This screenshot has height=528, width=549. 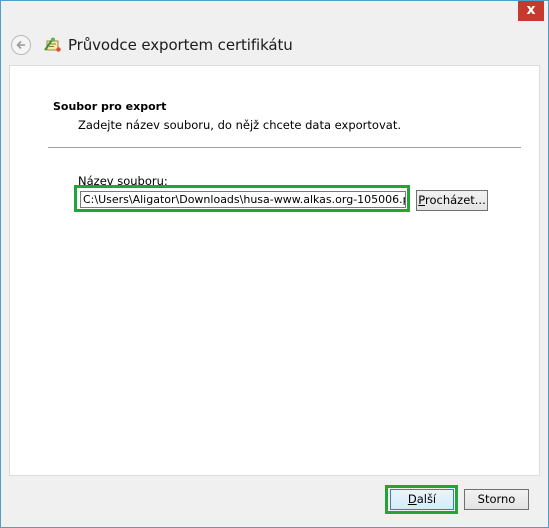 What do you see at coordinates (110, 106) in the screenshot?
I see `section-title: Soubor pro export` at bounding box center [110, 106].